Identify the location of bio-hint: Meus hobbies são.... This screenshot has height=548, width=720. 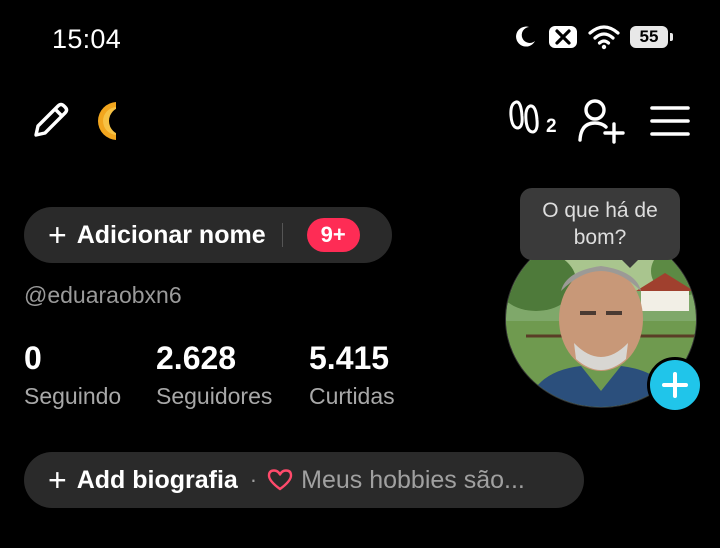
(413, 479).